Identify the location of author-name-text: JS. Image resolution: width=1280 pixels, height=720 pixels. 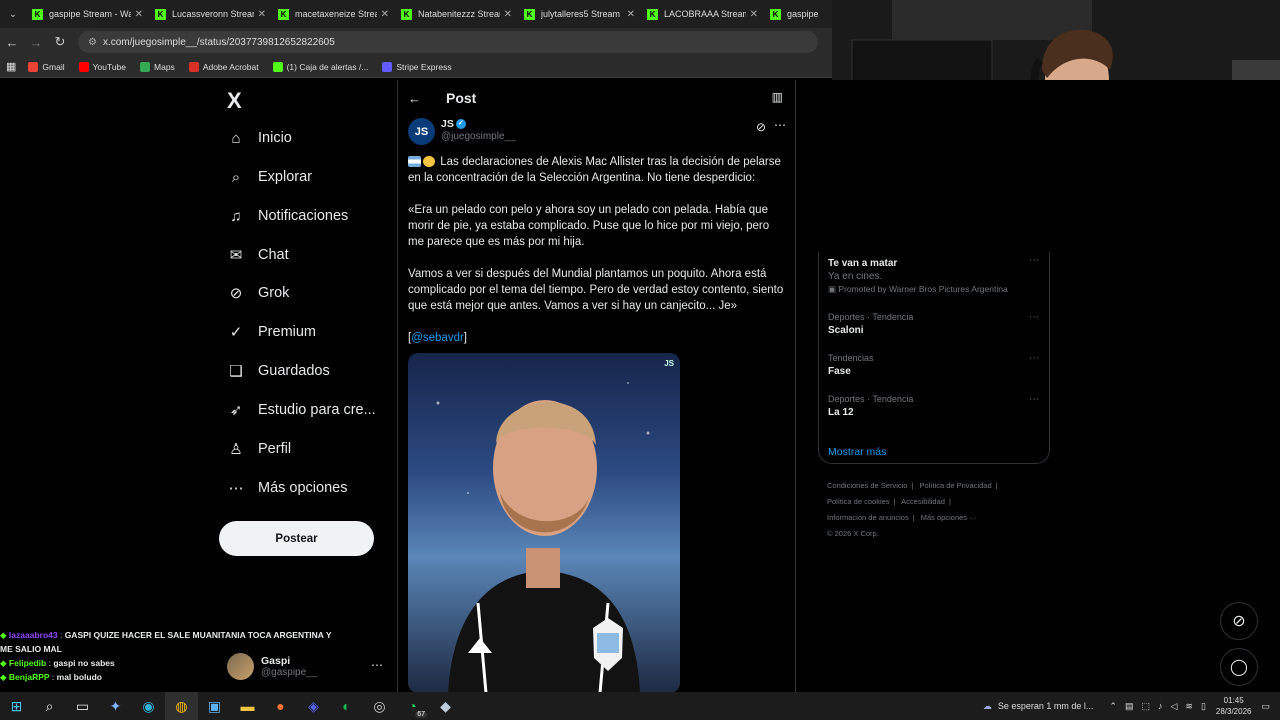
(447, 124).